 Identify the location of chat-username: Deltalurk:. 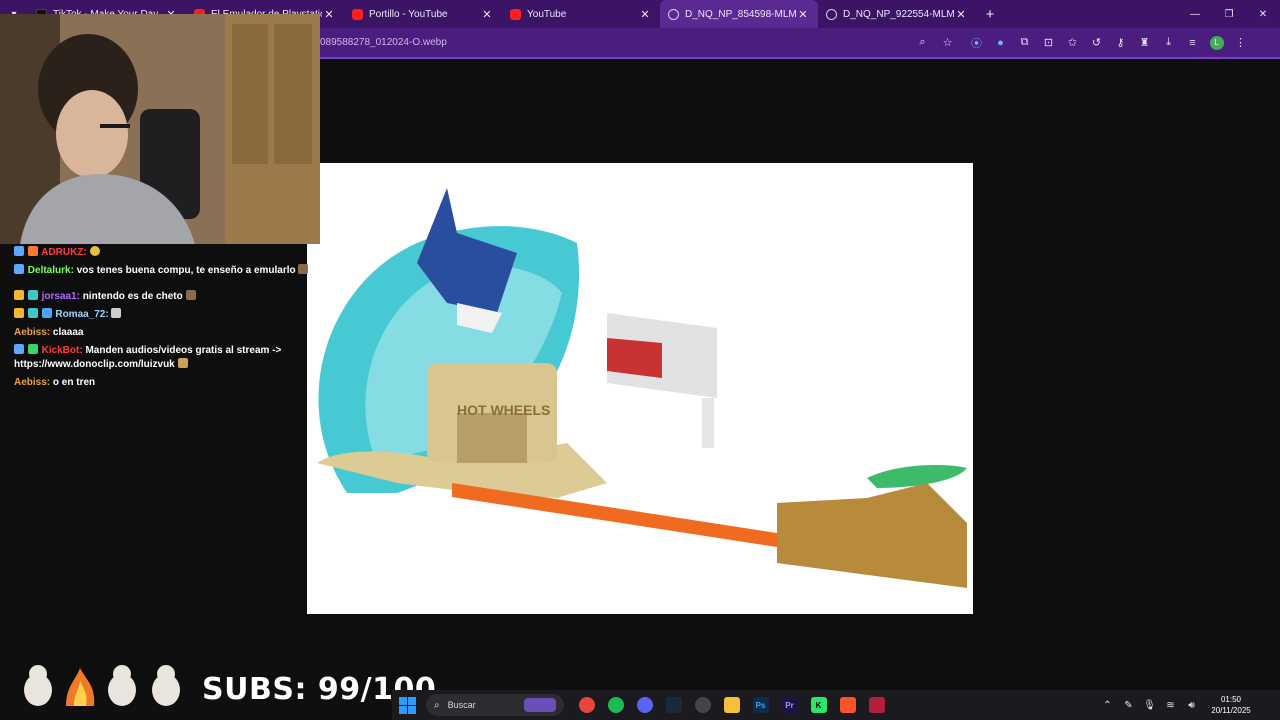
(51, 270).